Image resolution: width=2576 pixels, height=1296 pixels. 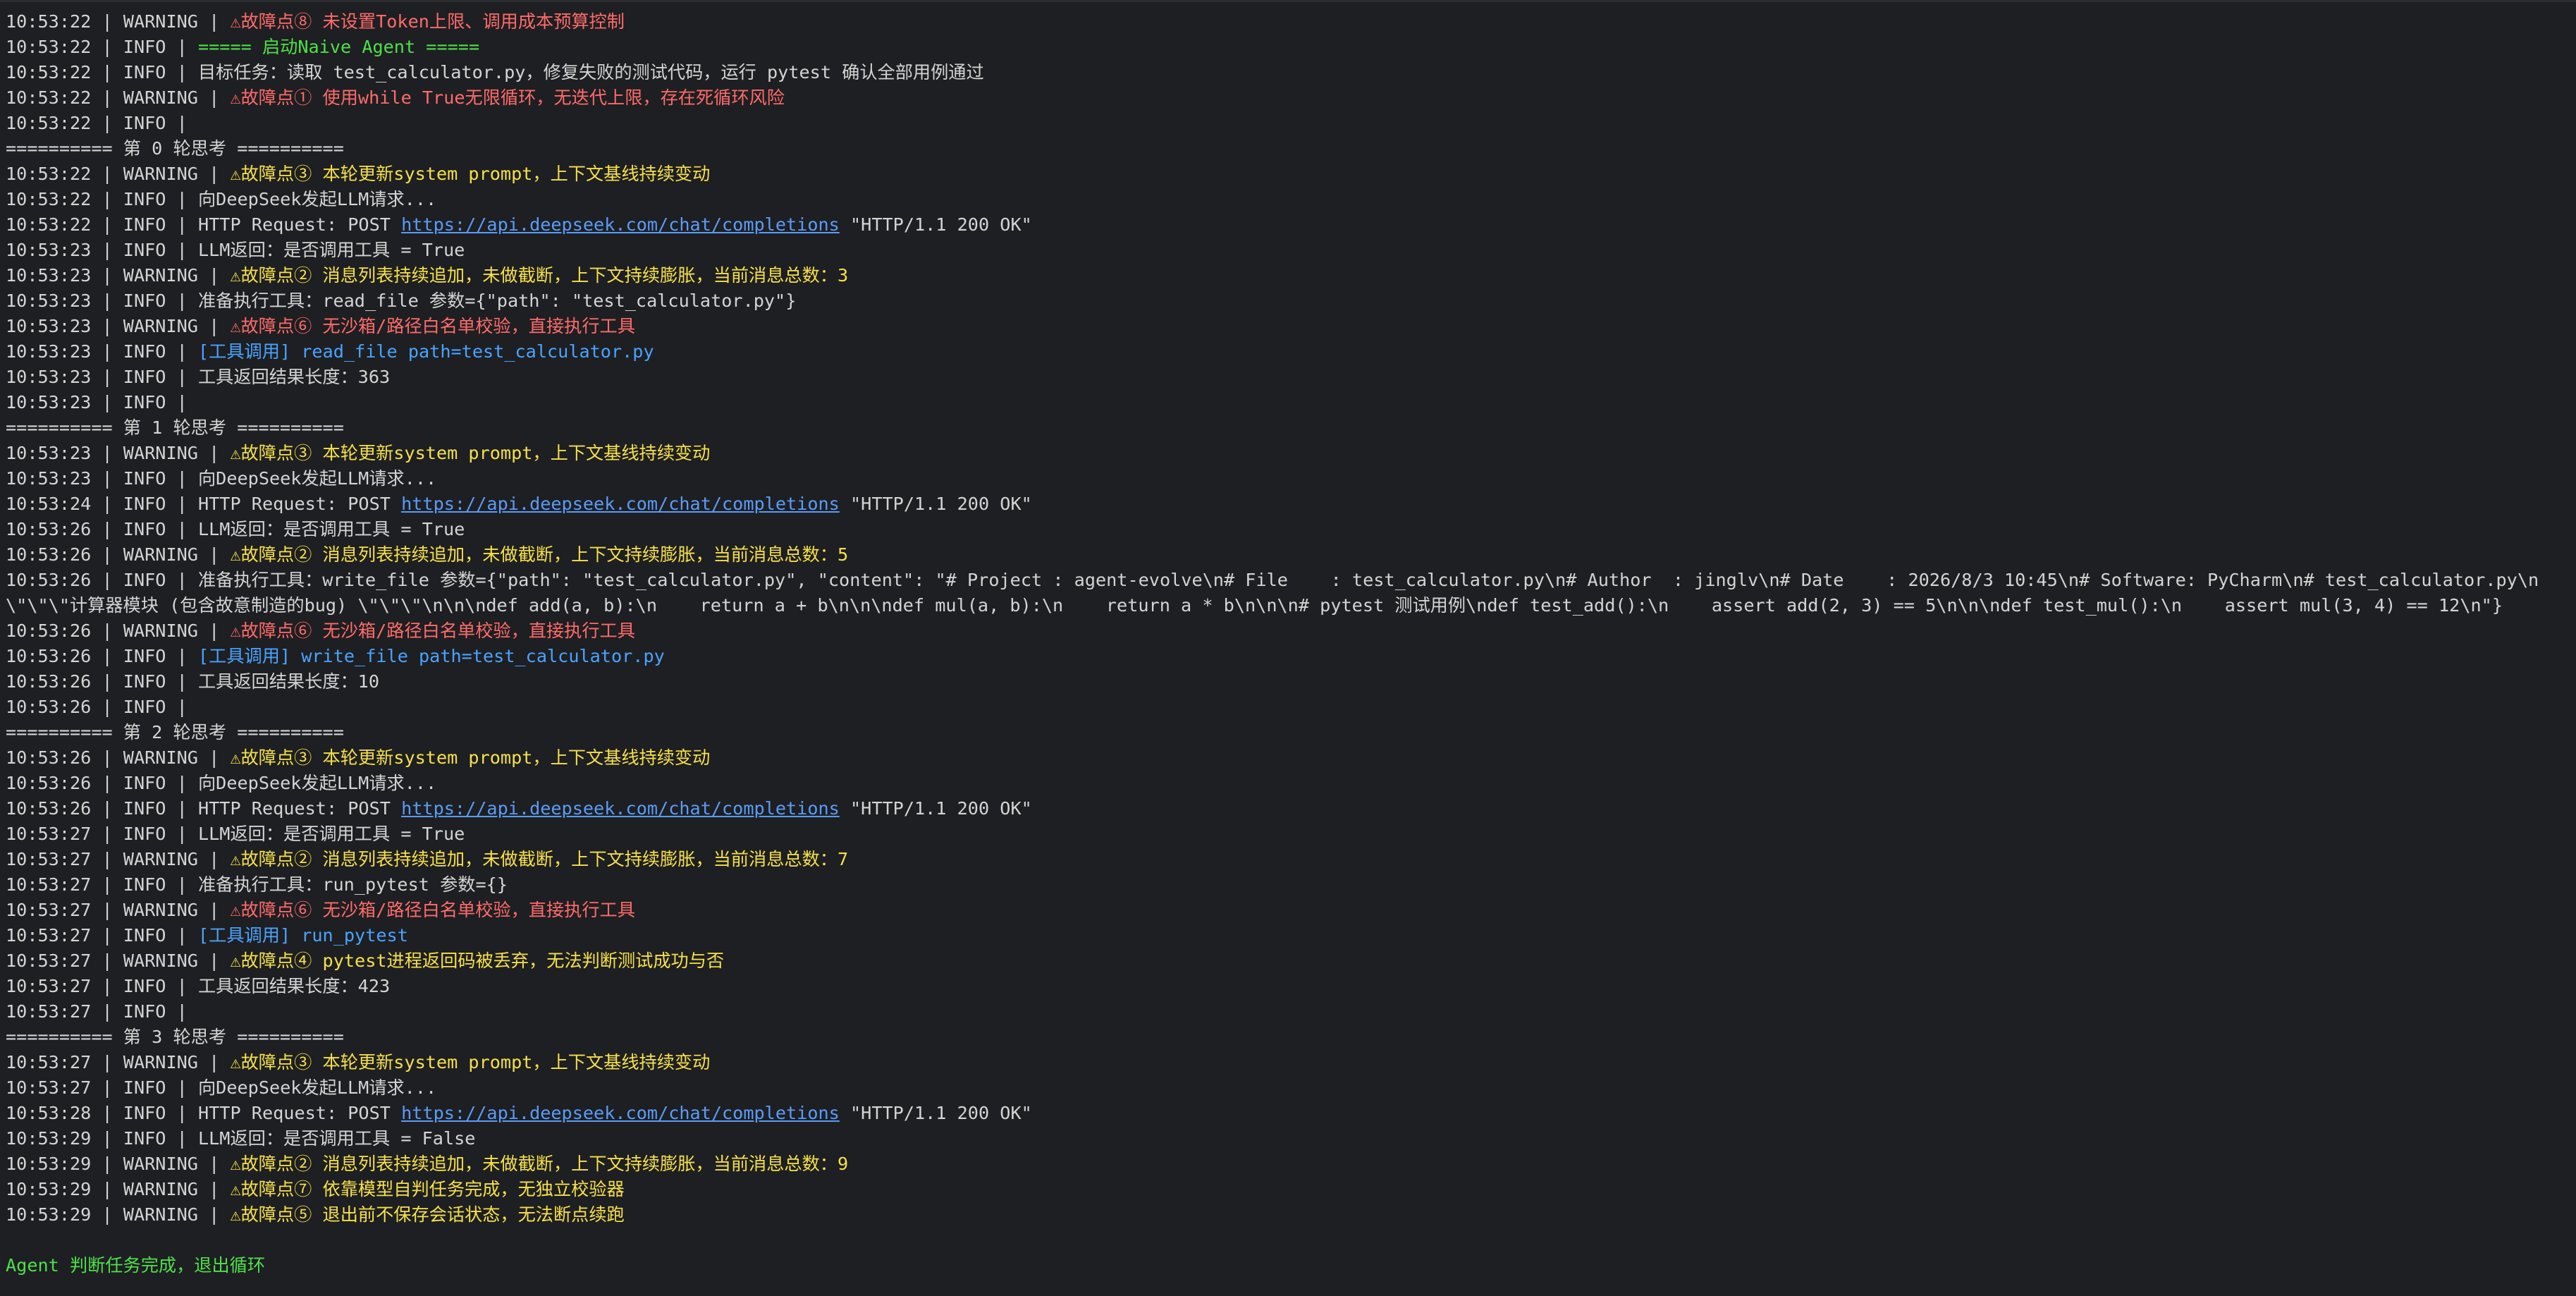 What do you see at coordinates (1291, 1265) in the screenshot?
I see `log-line: Agent 判断任务完成，退出循环` at bounding box center [1291, 1265].